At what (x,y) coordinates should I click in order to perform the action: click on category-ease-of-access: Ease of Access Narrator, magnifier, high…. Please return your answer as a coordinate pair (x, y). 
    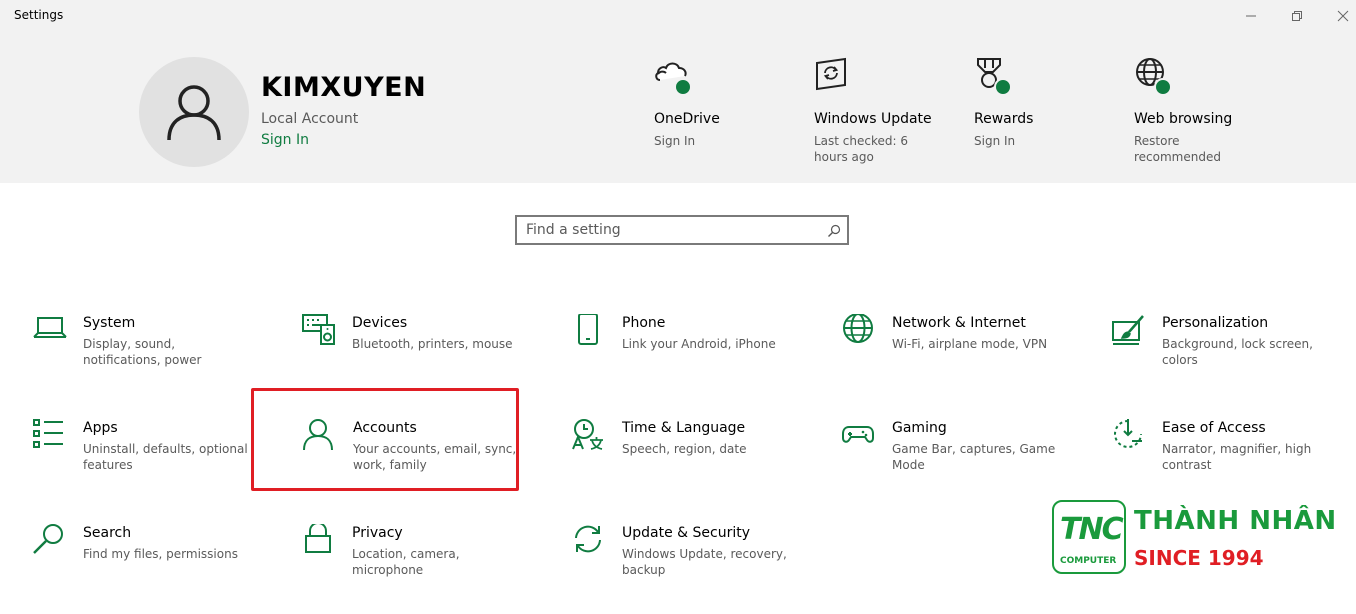
    Looking at the image, I should click on (1234, 464).